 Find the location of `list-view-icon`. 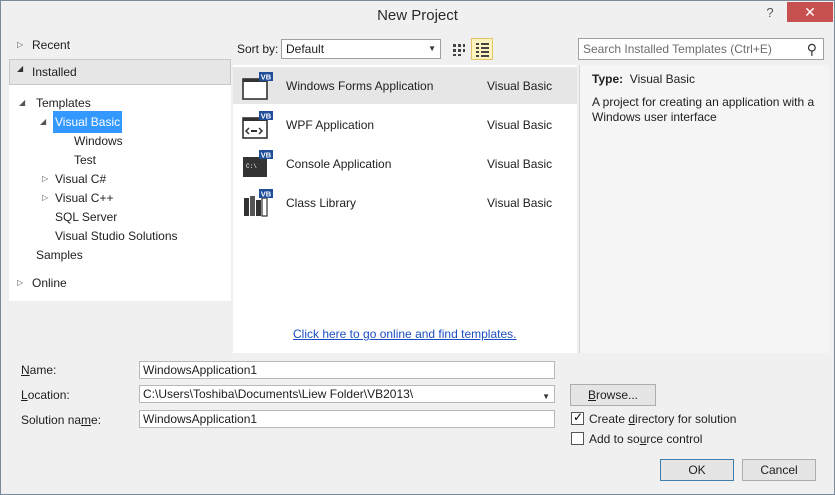

list-view-icon is located at coordinates (482, 50).